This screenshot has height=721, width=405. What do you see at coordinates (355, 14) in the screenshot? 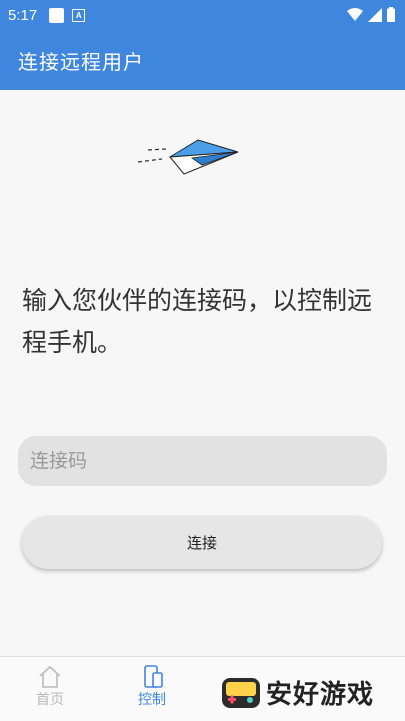
I see `wifi-icon` at bounding box center [355, 14].